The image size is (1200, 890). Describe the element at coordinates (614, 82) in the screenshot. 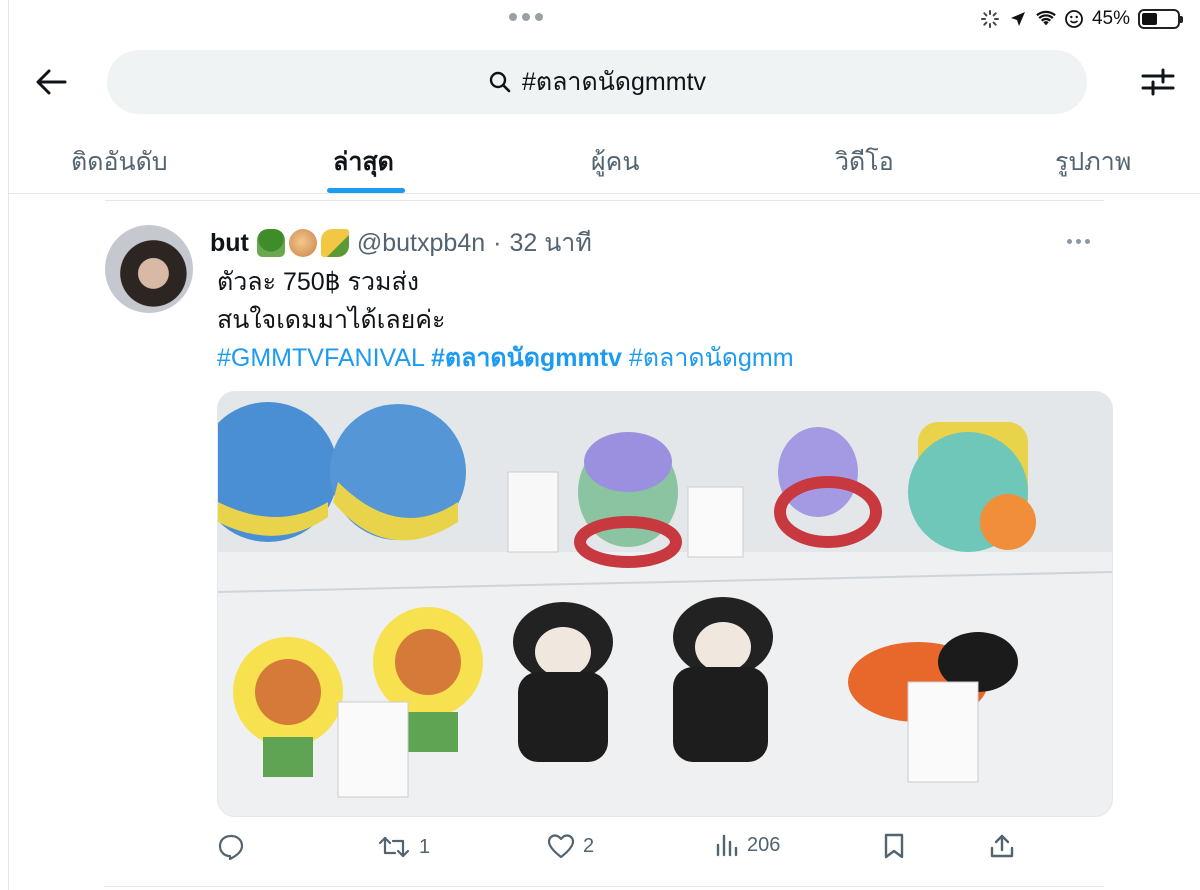

I see `search-query: #ตลาดนัดgmmtv` at that location.